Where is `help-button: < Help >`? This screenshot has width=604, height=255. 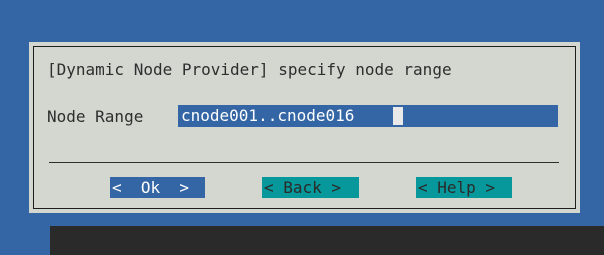 help-button: < Help > is located at coordinates (464, 187).